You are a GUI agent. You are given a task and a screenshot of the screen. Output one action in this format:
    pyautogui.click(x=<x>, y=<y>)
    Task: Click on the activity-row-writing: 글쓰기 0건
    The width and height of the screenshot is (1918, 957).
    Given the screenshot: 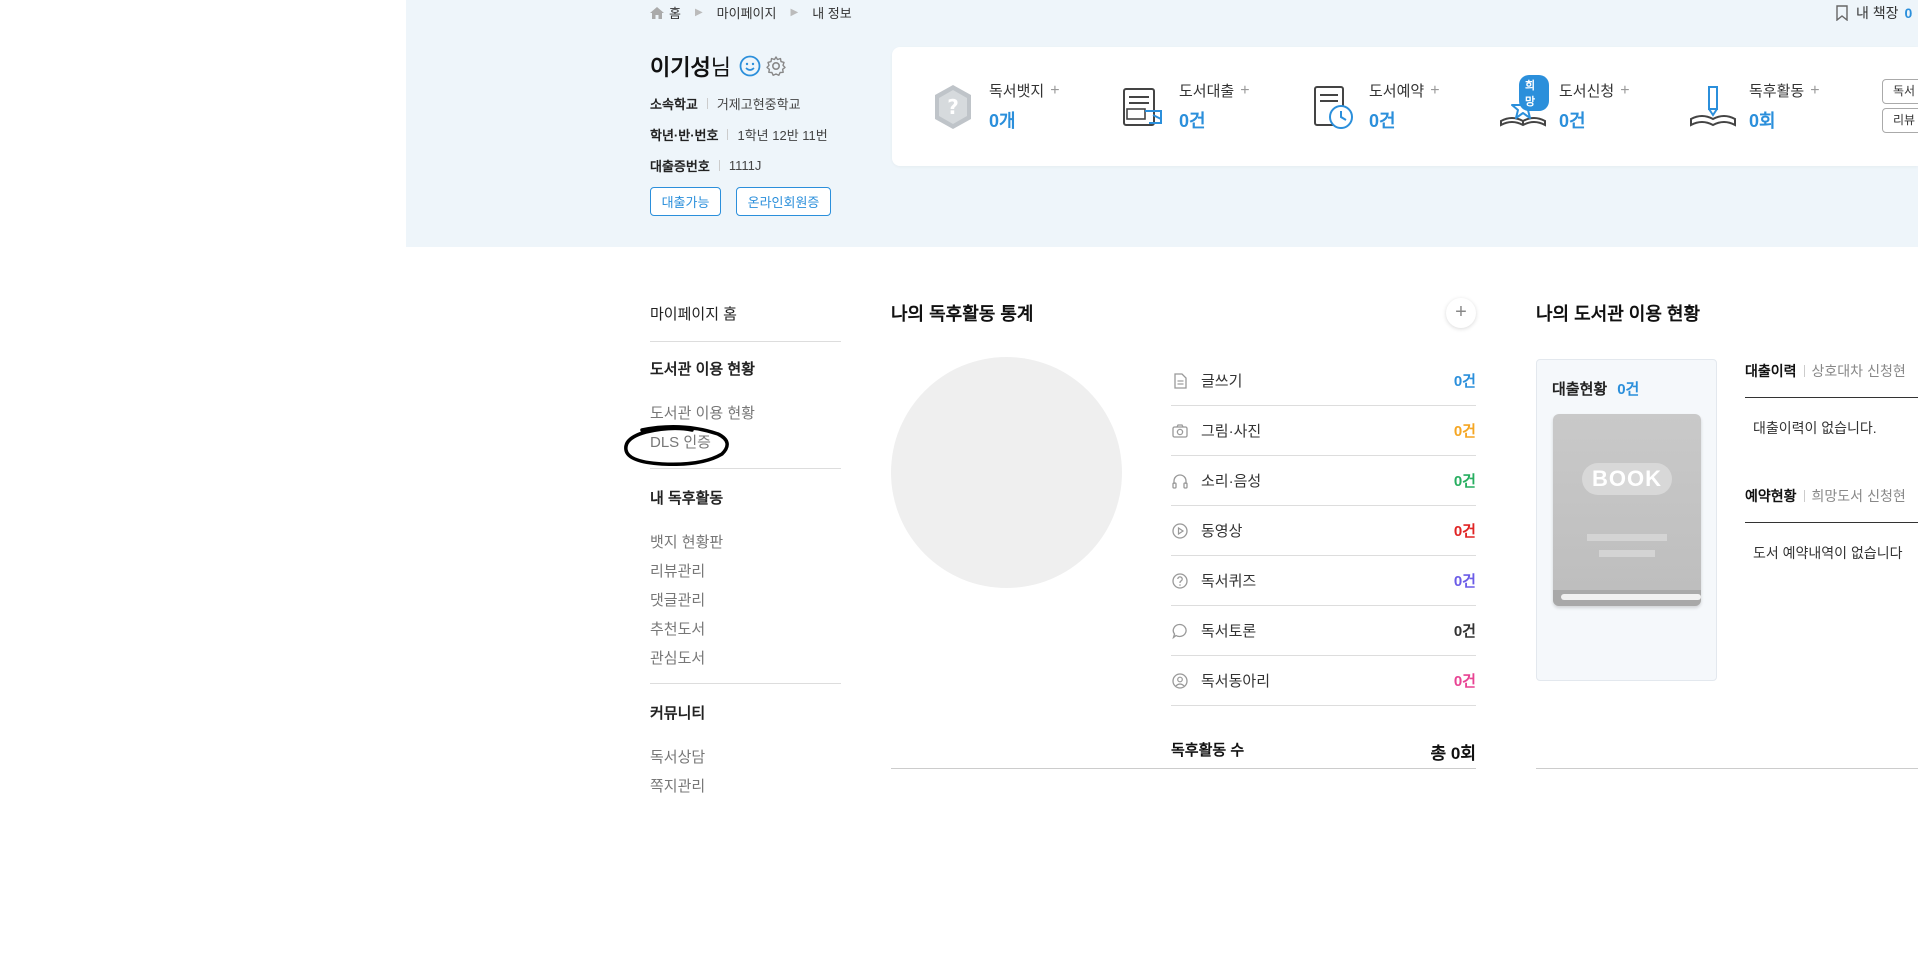 What is the action you would take?
    pyautogui.click(x=1323, y=381)
    